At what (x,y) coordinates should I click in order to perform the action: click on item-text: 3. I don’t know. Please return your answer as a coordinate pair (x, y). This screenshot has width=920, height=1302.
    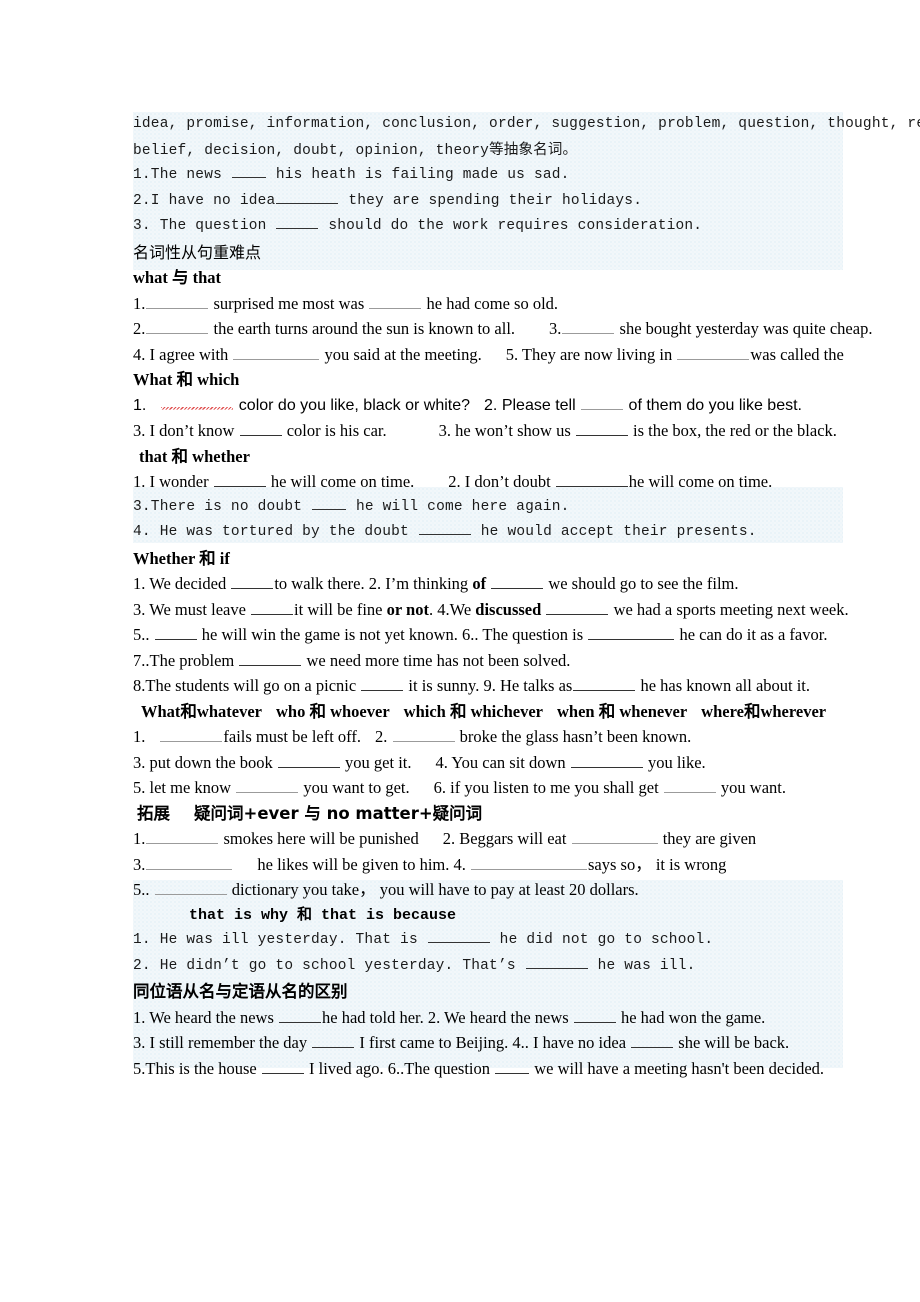
    Looking at the image, I should click on (184, 430).